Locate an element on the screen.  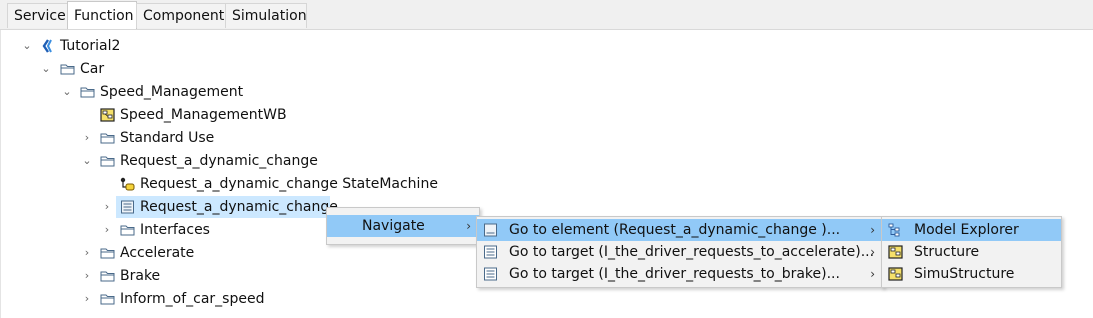
tree-item-accelerate: › Accelerate is located at coordinates (161, 253).